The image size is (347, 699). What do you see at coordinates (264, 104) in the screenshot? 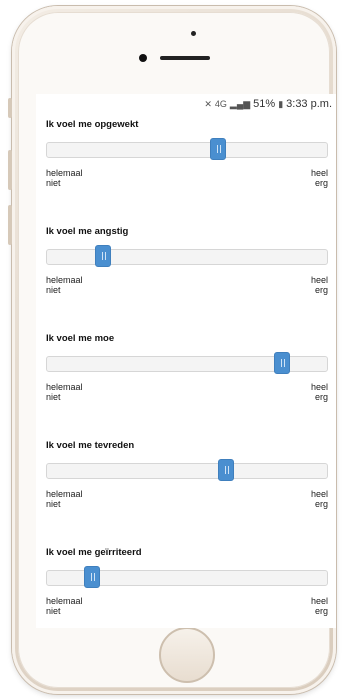
I see `battery-level: 51%` at bounding box center [264, 104].